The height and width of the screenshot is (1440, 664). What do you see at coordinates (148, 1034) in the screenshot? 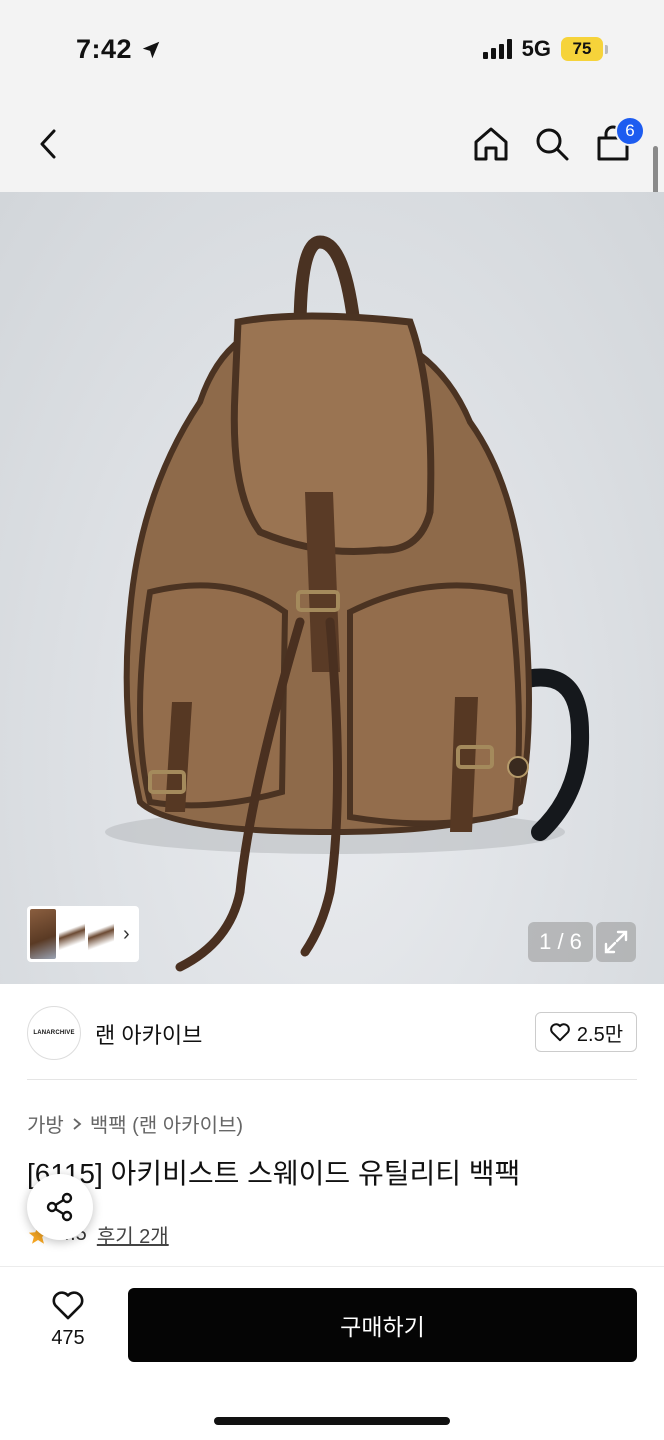
I see `brand-name: 랜 아카이브` at bounding box center [148, 1034].